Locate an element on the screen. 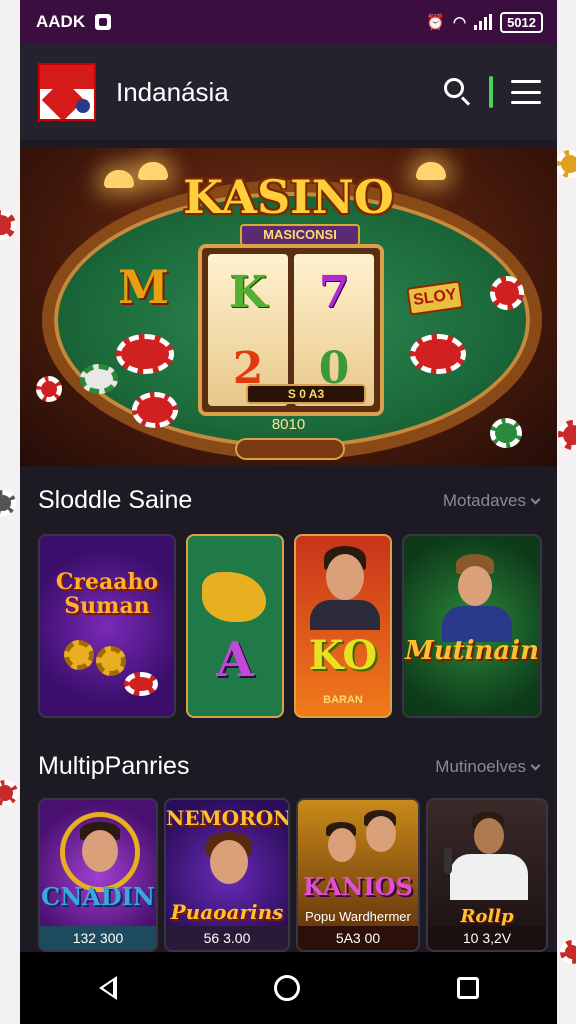  section-multiplayer: MultipPanries Mutinoelves is located at coordinates (288, 766).